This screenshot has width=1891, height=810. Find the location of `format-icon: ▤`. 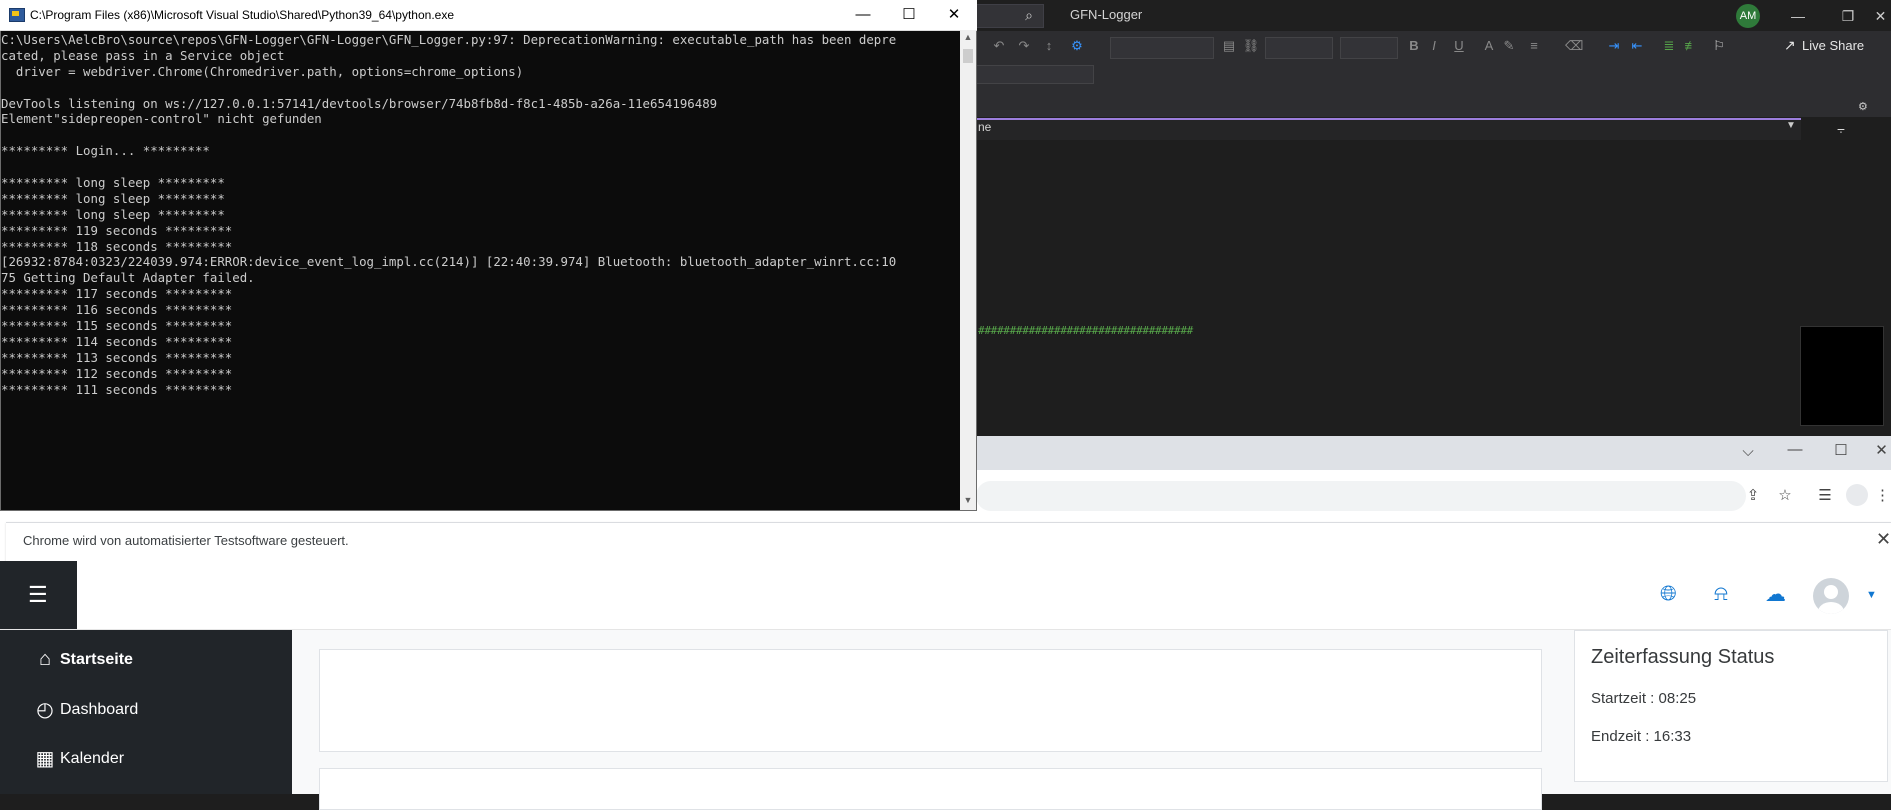

format-icon: ▤ is located at coordinates (1229, 46).